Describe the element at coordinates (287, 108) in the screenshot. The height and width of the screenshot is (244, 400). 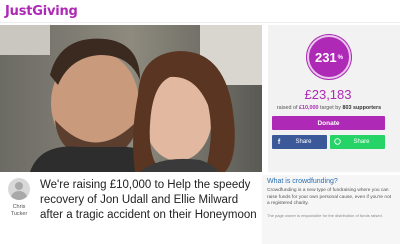
I see `raised-prefix: raised of` at that location.